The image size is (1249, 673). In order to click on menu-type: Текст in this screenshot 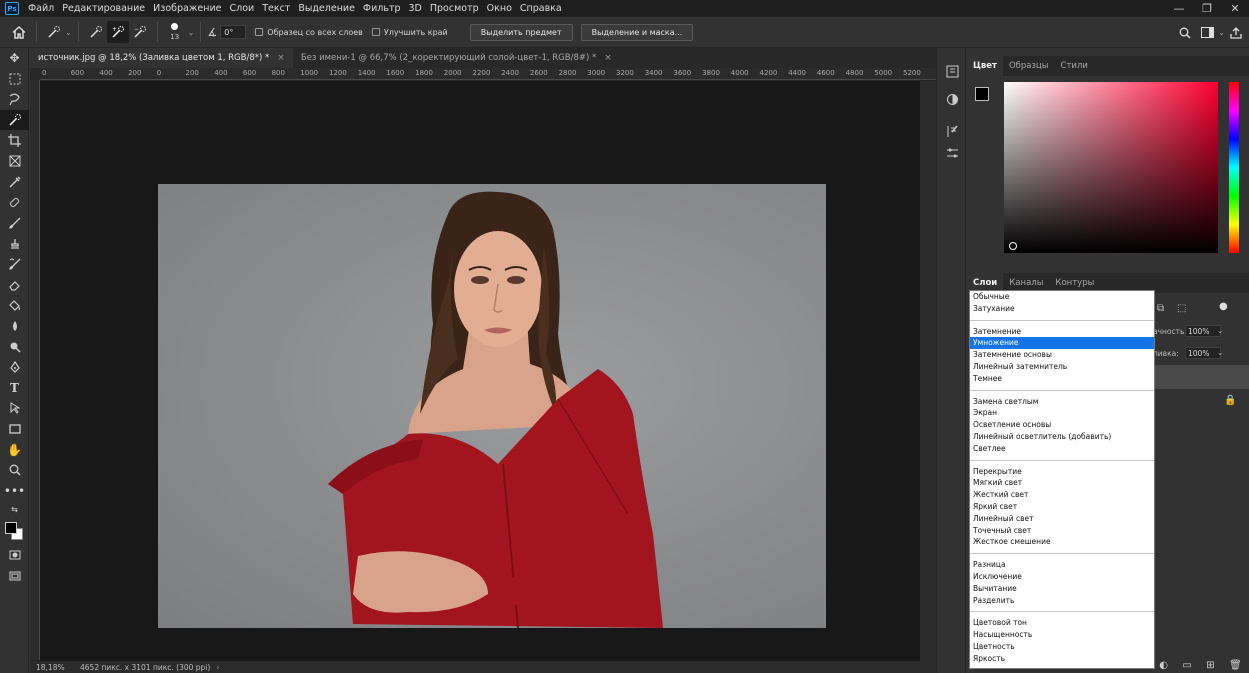, I will do `click(276, 8)`.